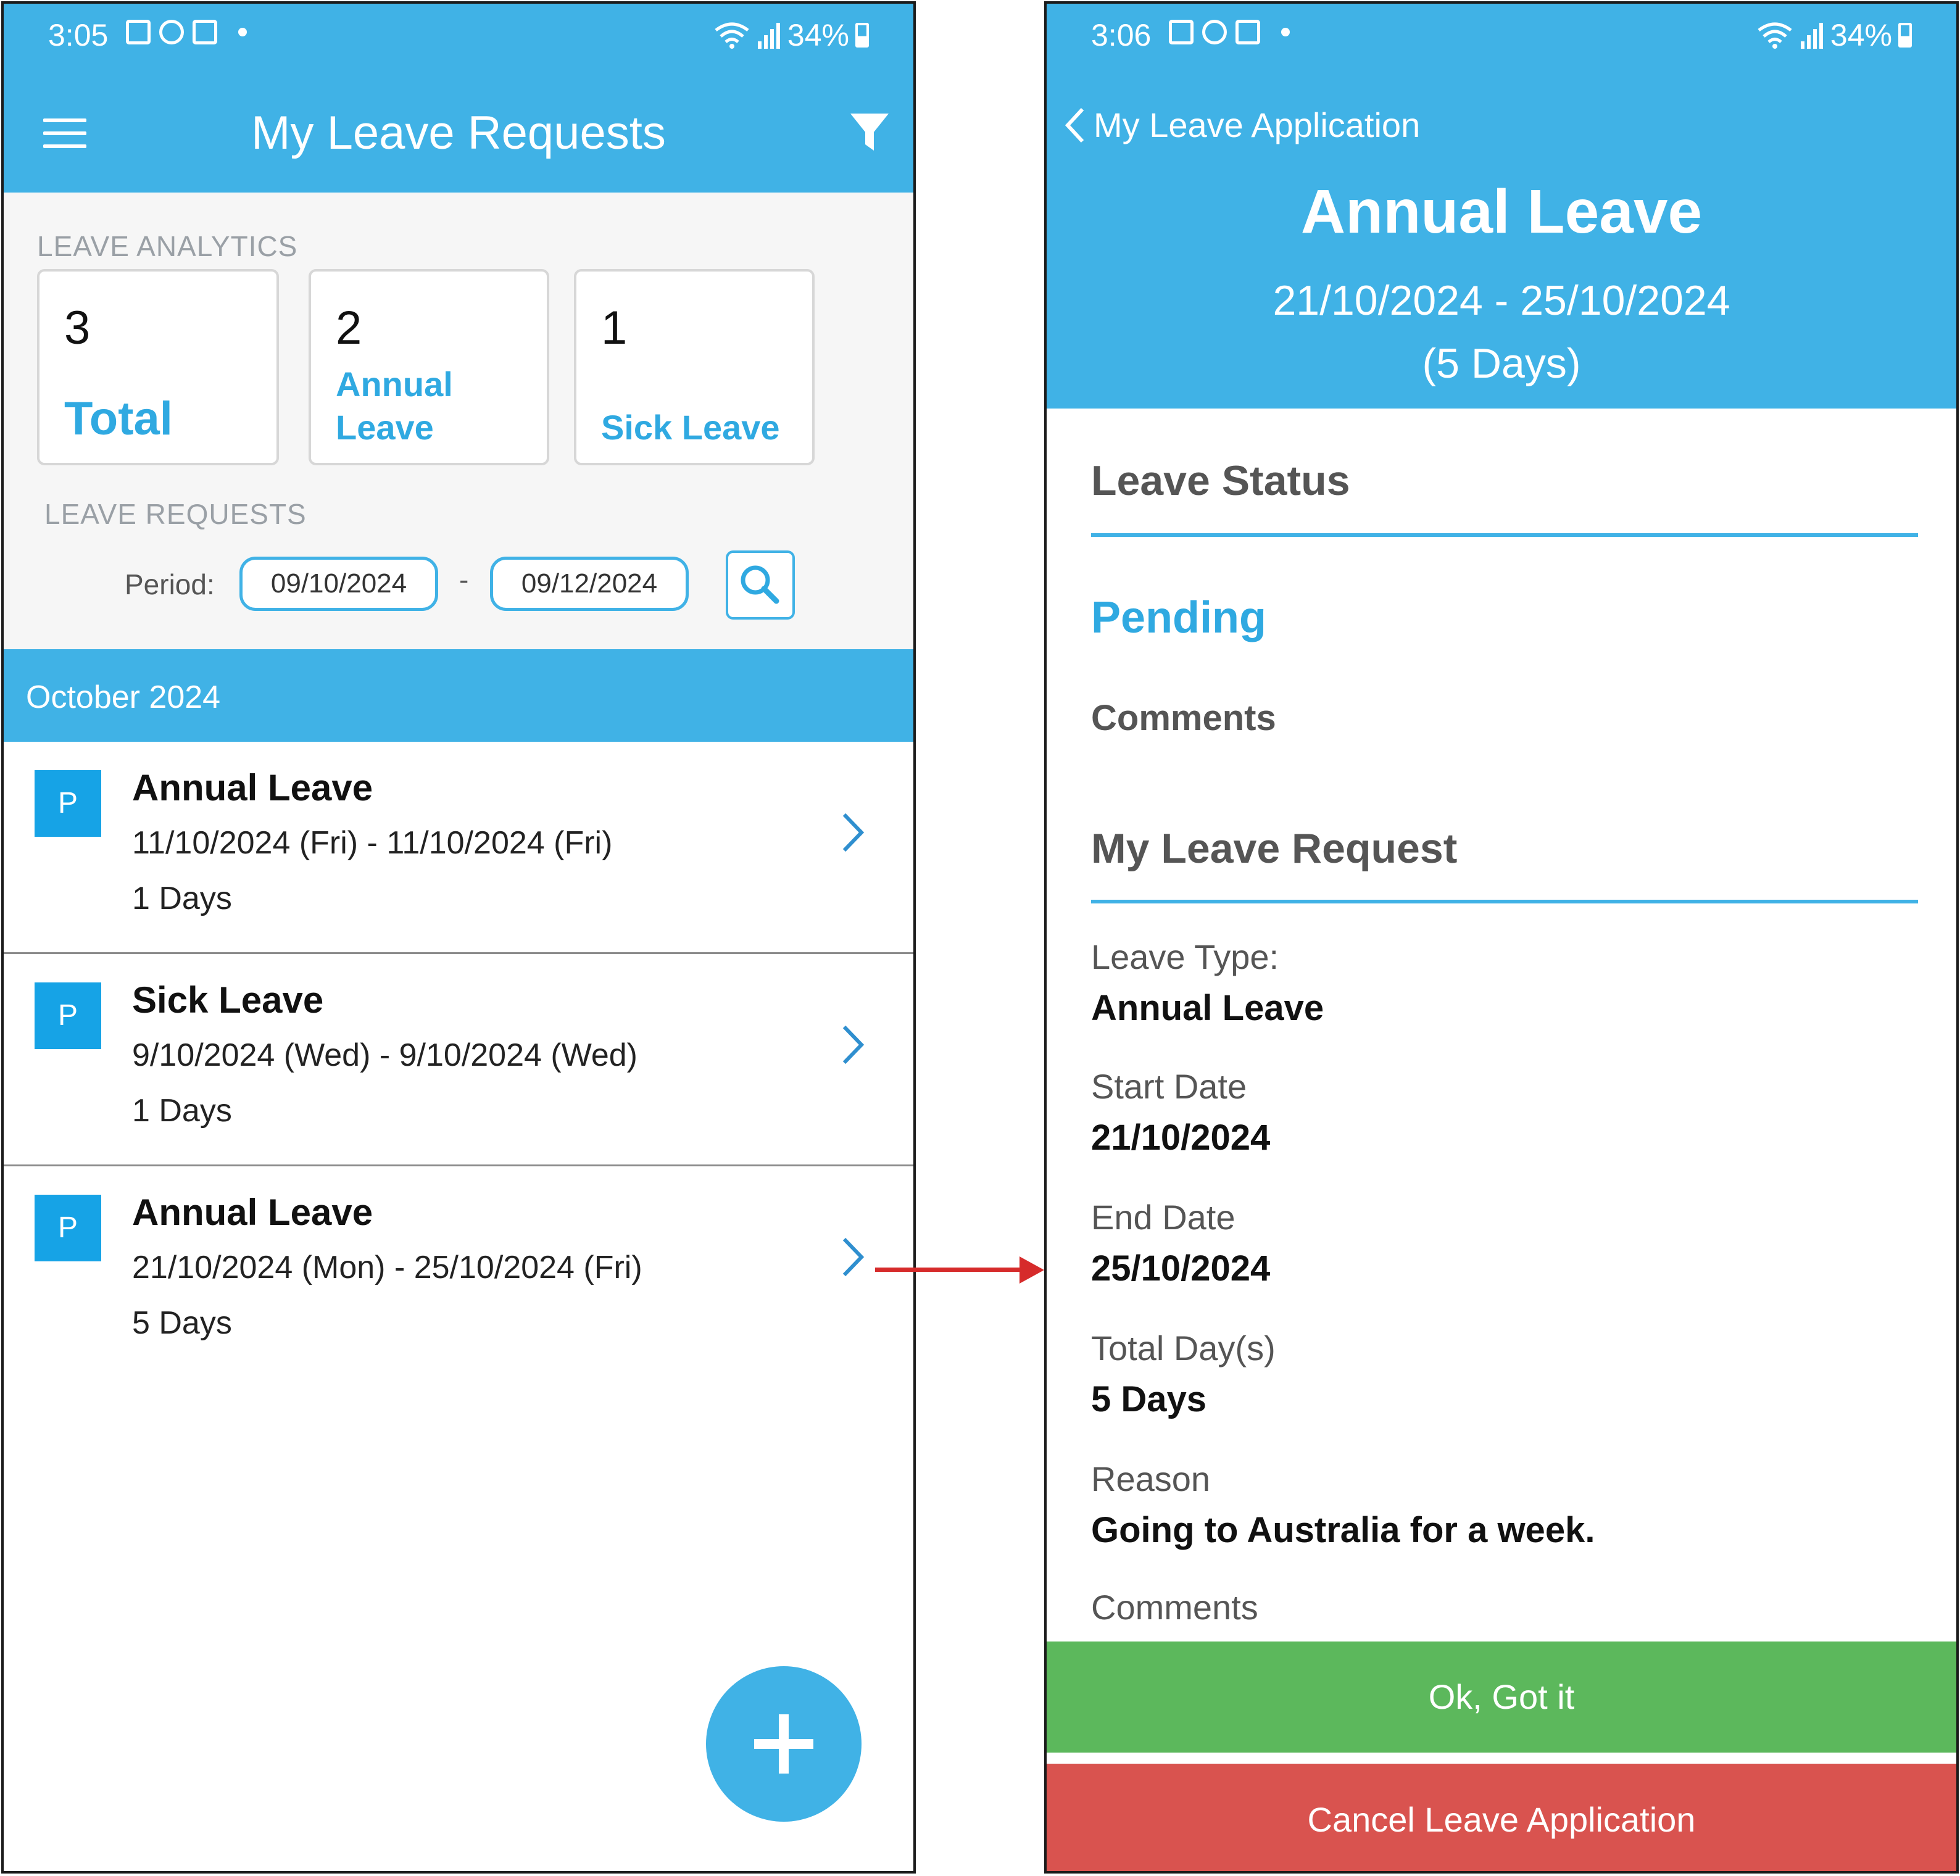 The width and height of the screenshot is (1960, 1876). Describe the element at coordinates (349, 328) in the screenshot. I see `annual-count: 2` at that location.